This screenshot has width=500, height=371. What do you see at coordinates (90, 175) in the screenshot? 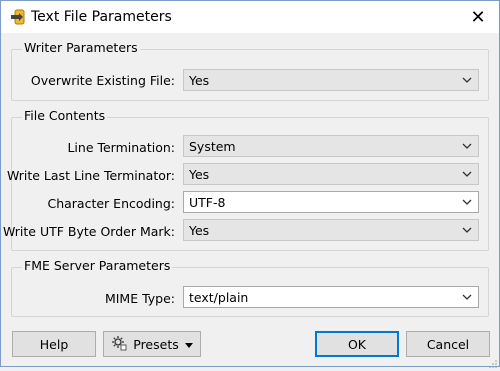
I see `write-last-line-terminator-label: Write Last Line Terminator:` at bounding box center [90, 175].